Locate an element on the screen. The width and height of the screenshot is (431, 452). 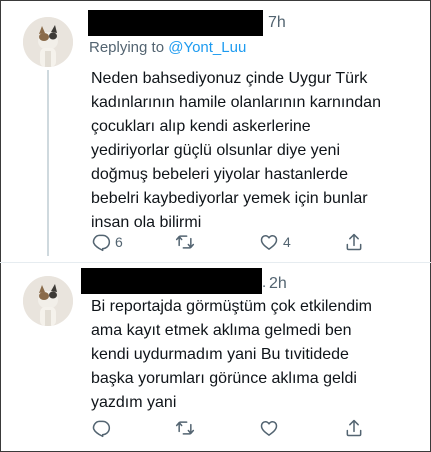
replying-prefix: Replying to is located at coordinates (129, 47).